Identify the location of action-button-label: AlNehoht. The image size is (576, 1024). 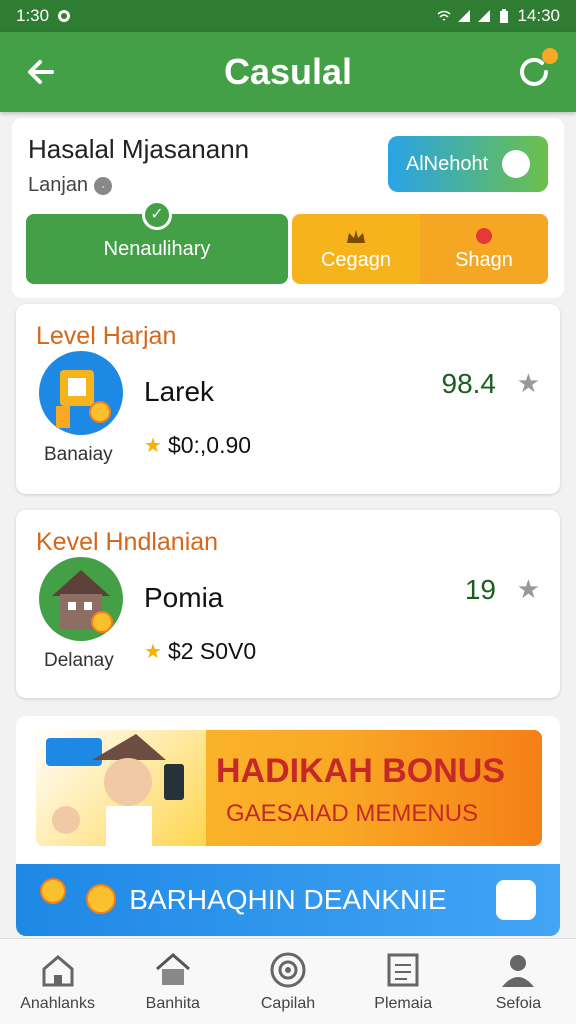
(447, 163).